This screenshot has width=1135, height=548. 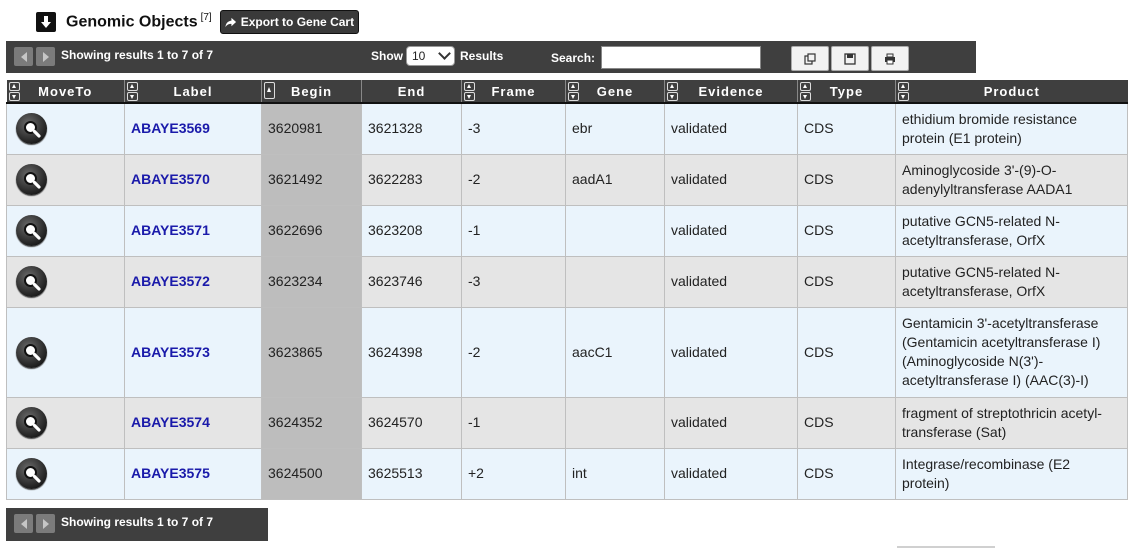 I want to click on end-cell: 3622283, so click(x=411, y=179).